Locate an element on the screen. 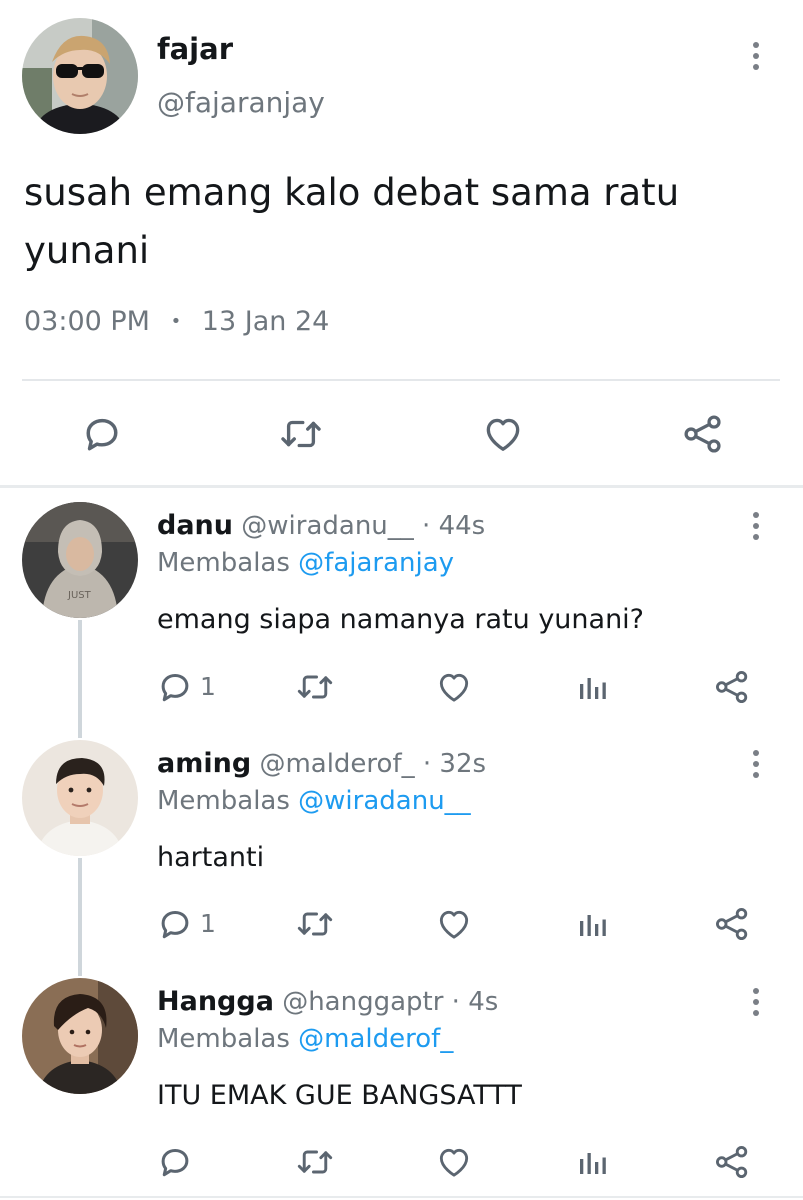 The image size is (803, 1200). reply-text: emang siapa namanya ratu yunani? is located at coordinates (401, 619).